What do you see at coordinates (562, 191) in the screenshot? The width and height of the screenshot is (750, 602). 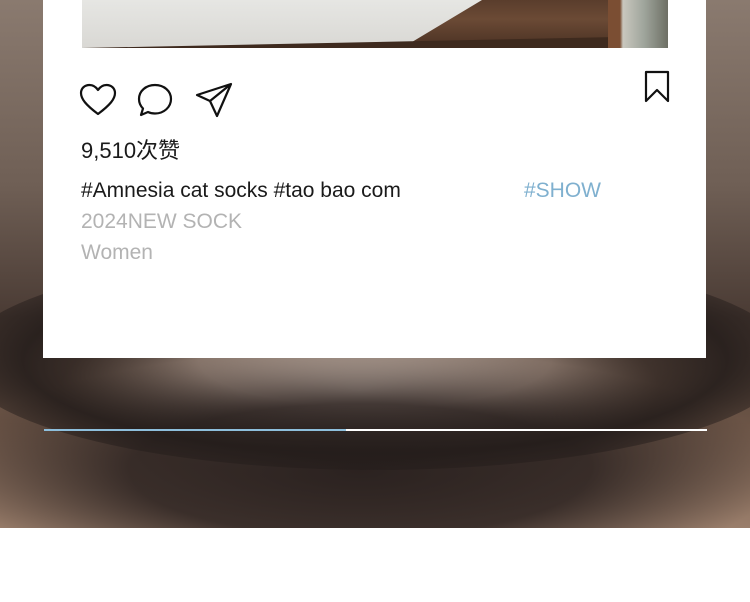 I see `hashtag-show: #SHOW` at bounding box center [562, 191].